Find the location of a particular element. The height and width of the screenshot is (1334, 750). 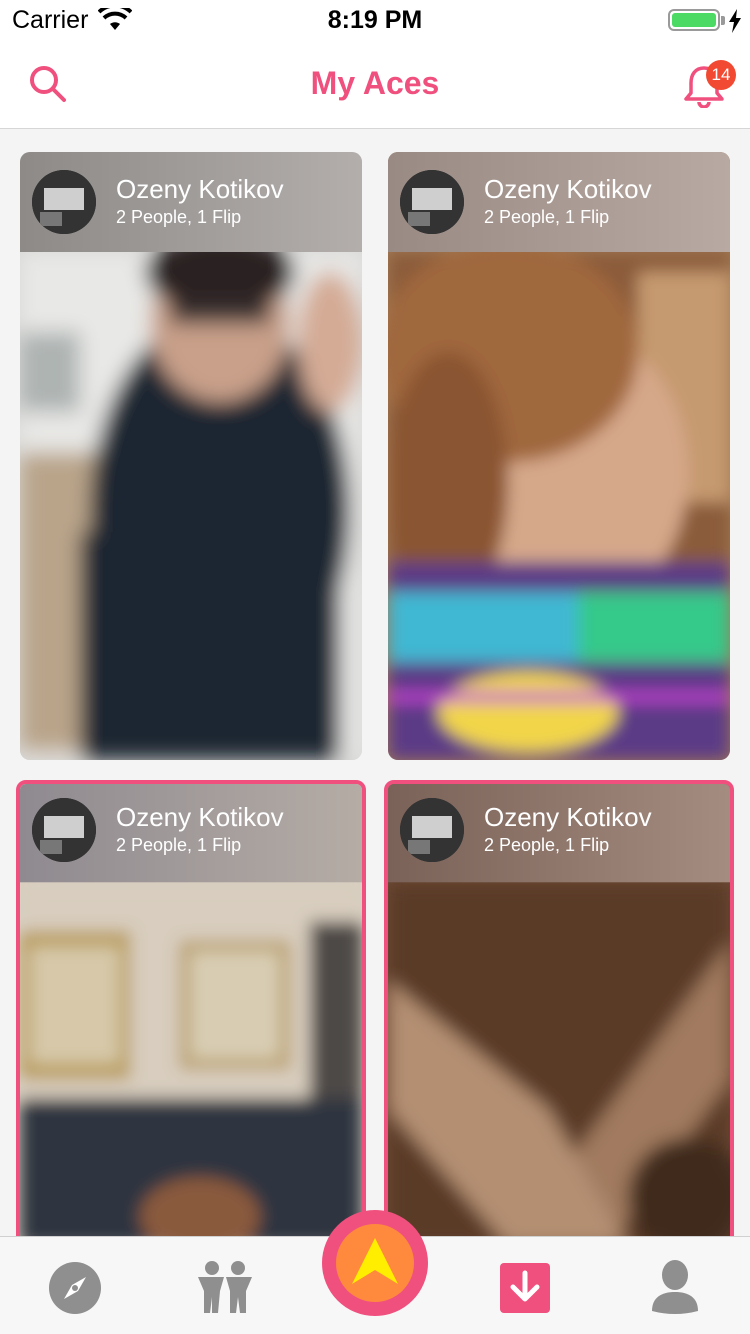

page-title: My Aces is located at coordinates (375, 83).